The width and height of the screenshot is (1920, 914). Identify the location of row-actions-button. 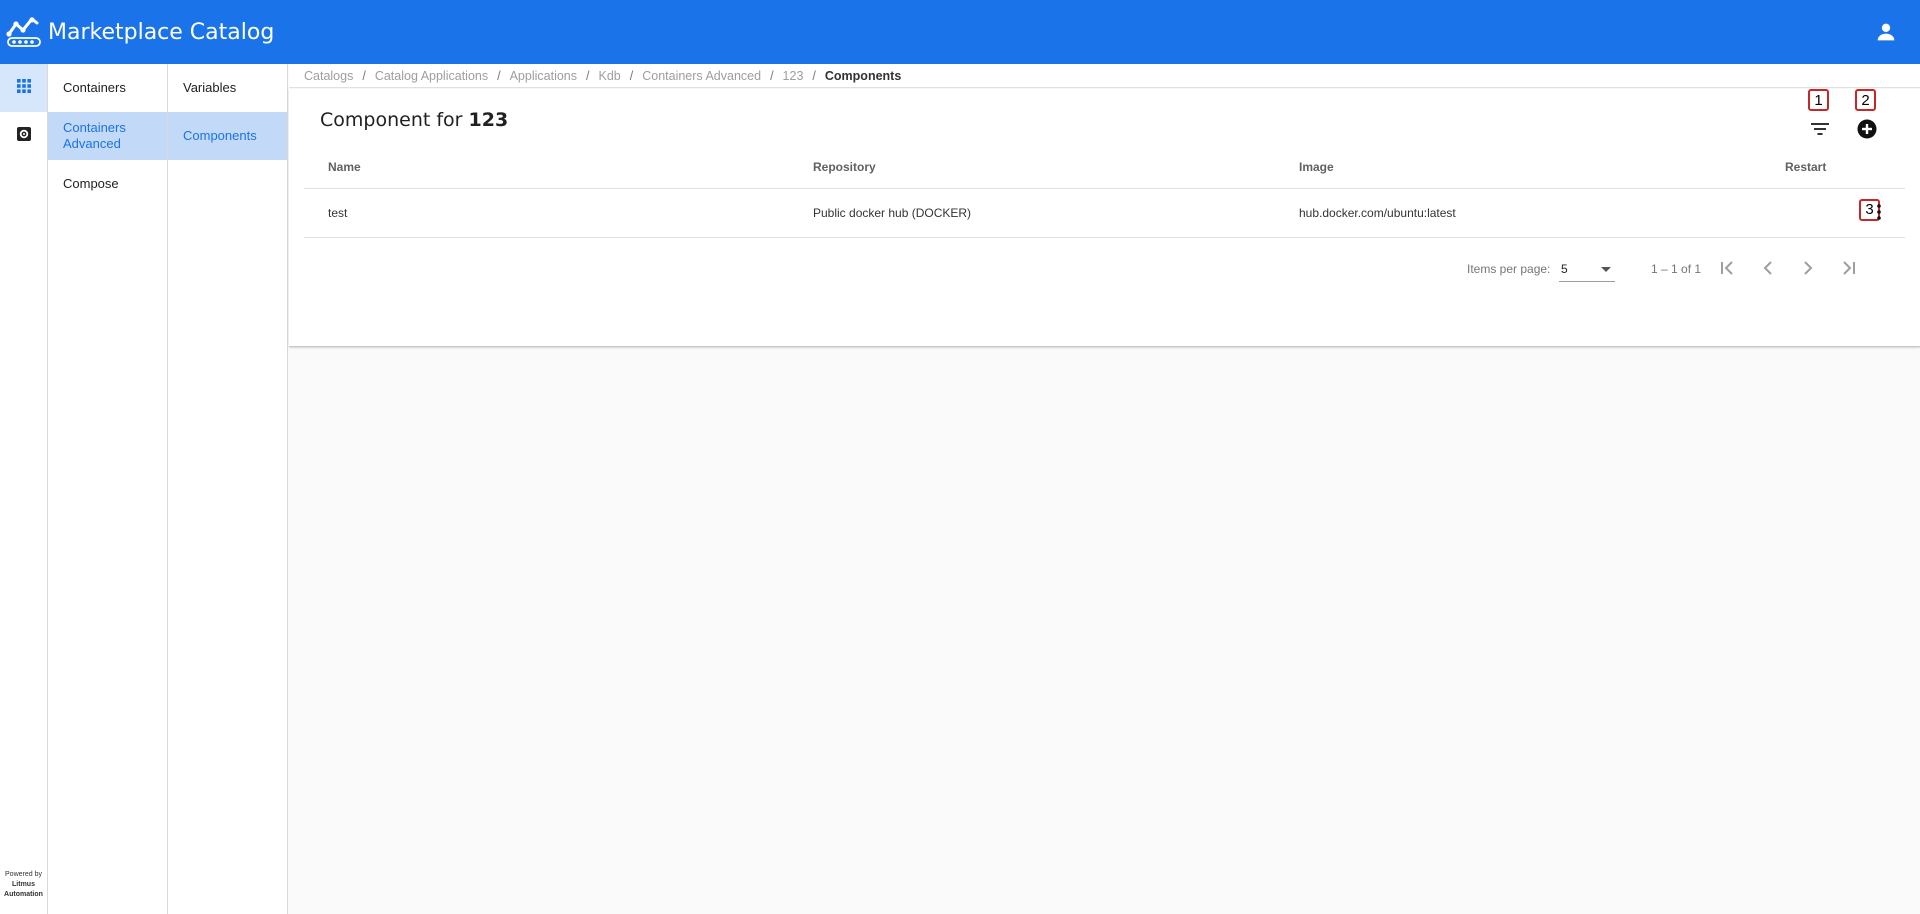
(1879, 214).